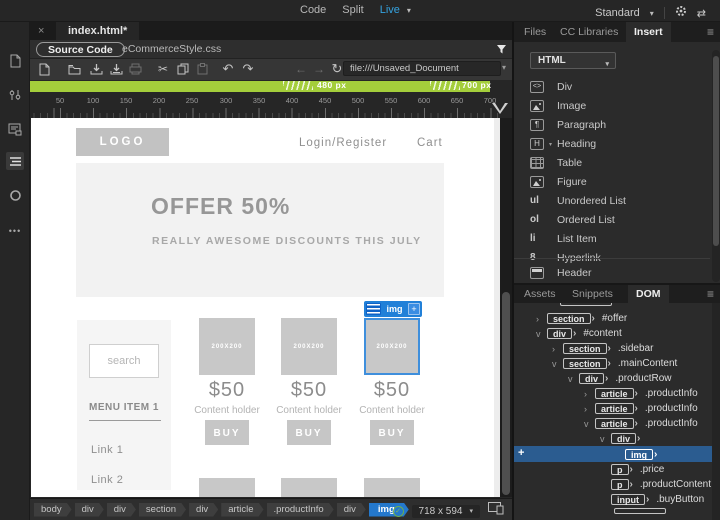  Describe the element at coordinates (41, 31) in the screenshot. I see `close-icon: ×` at that location.